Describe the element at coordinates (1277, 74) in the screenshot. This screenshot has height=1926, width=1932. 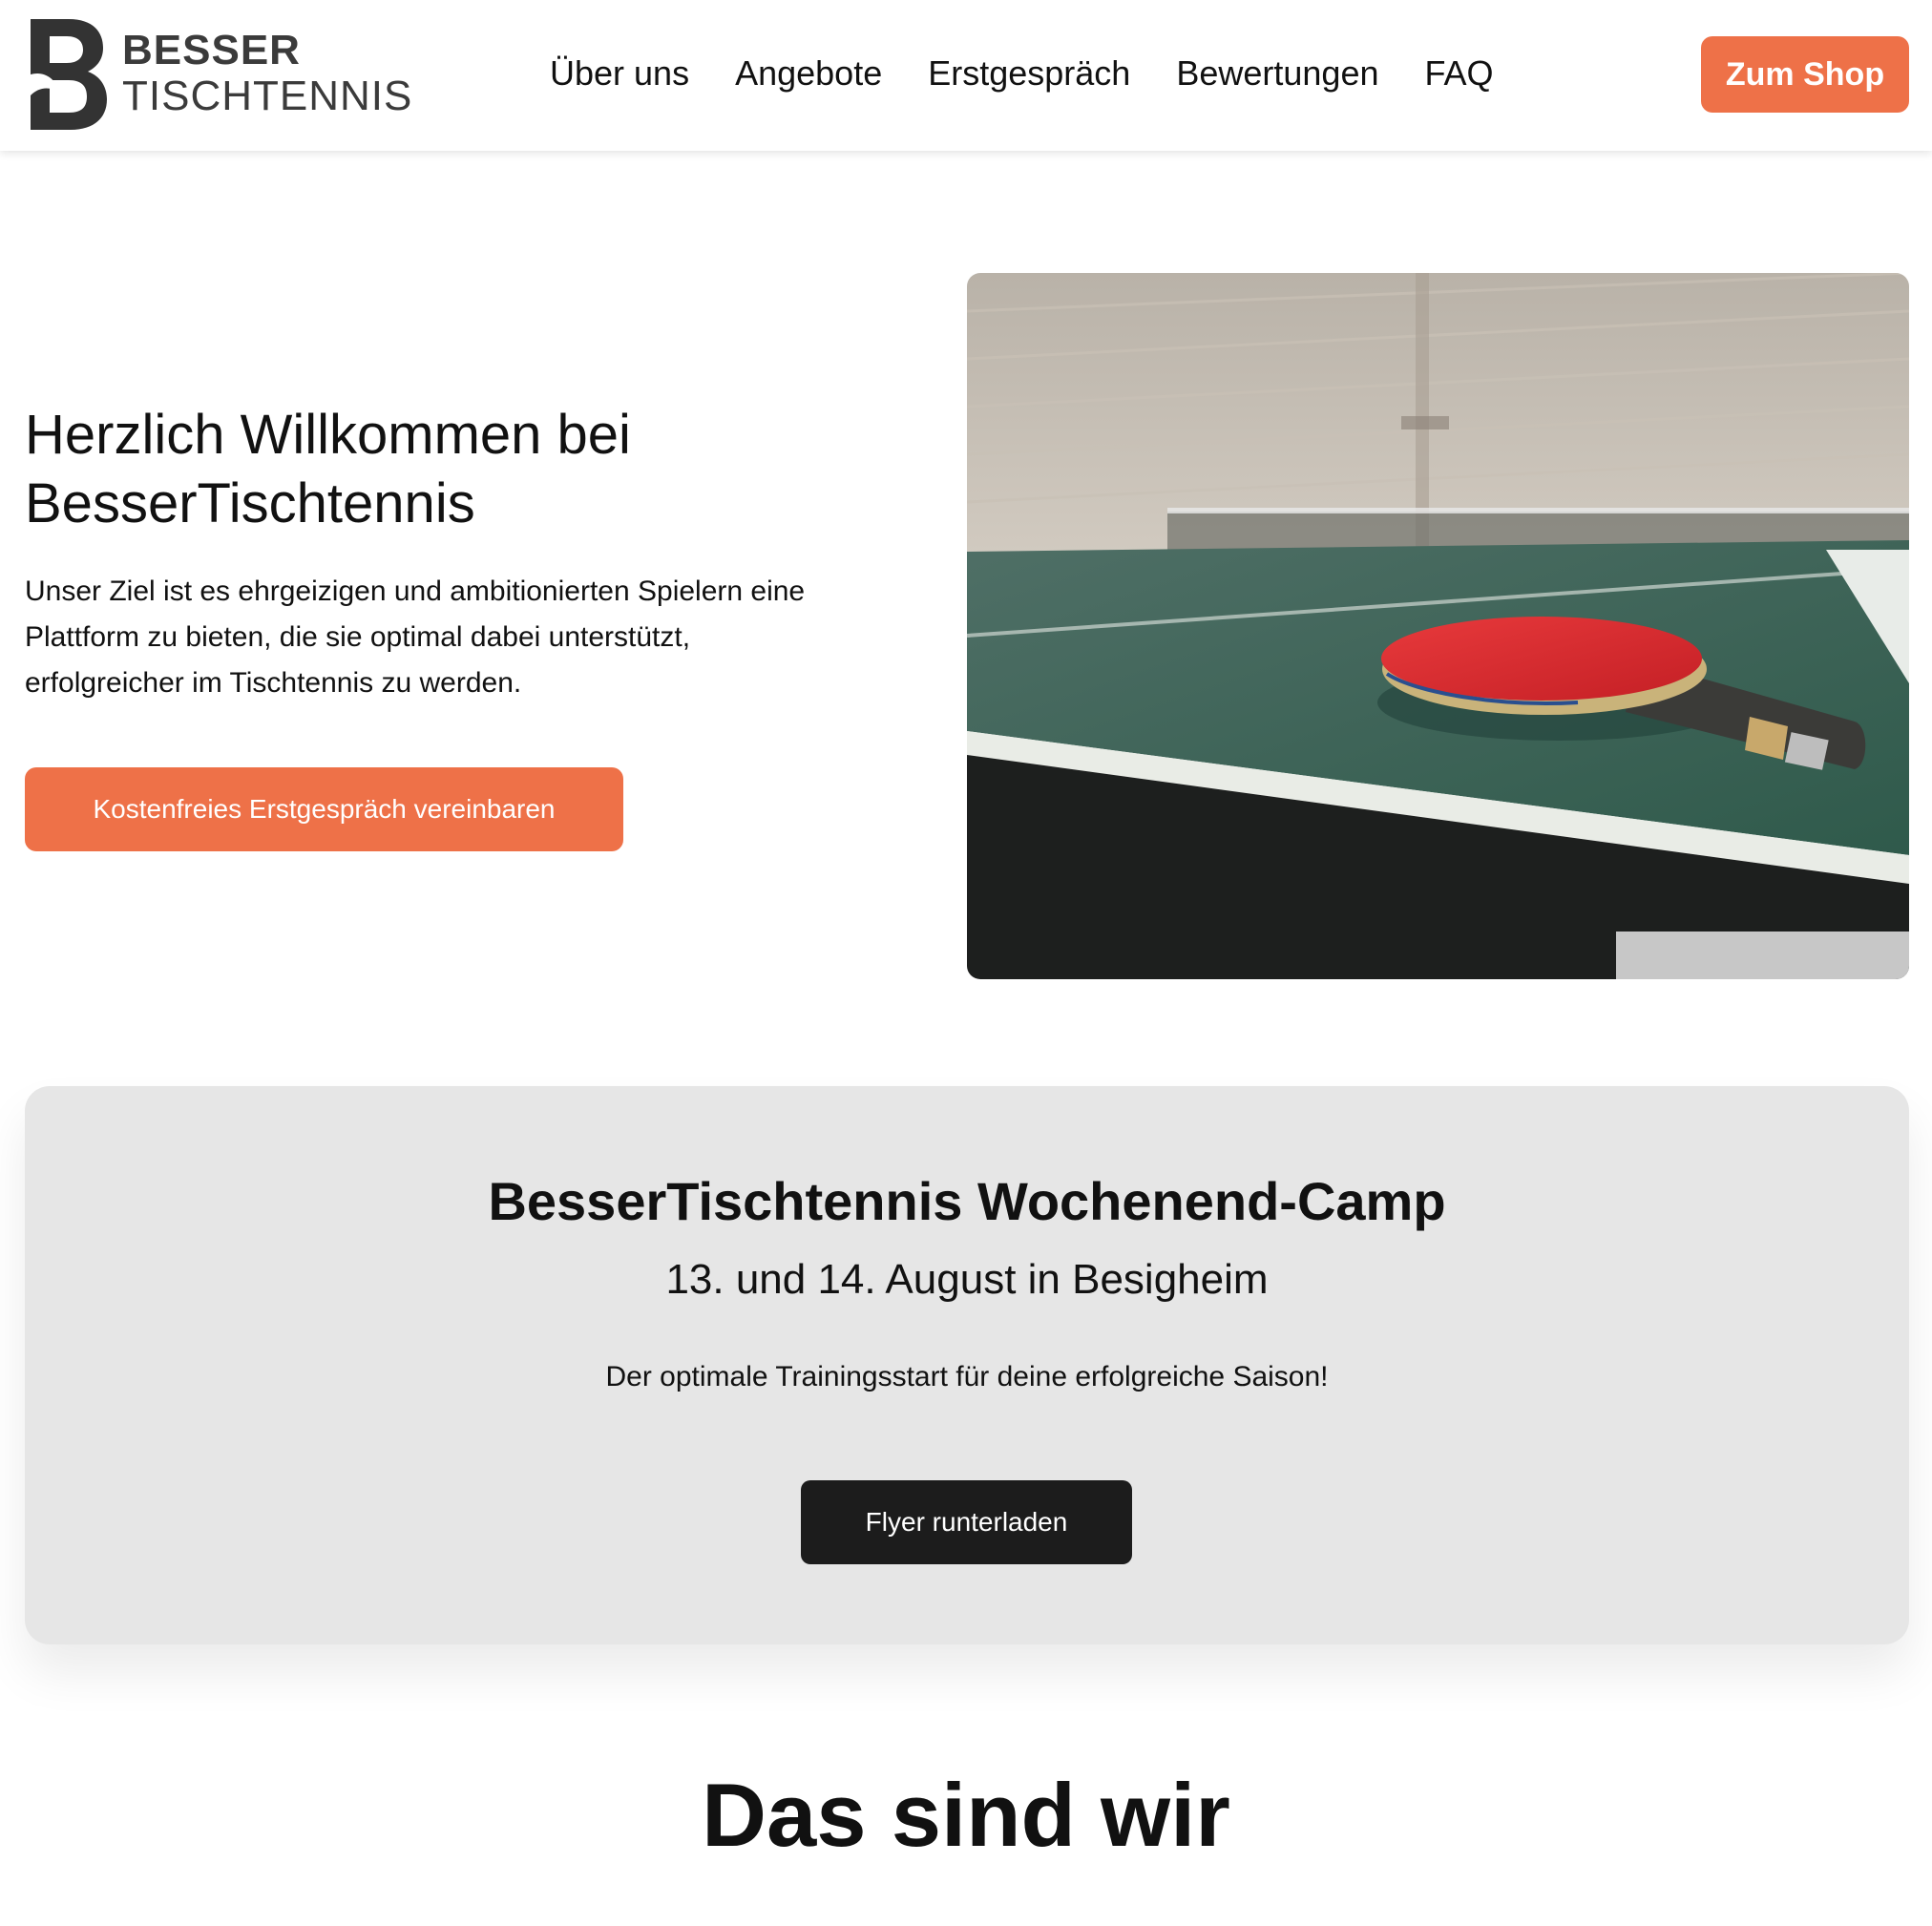
I see `nav-item-bewertungen: Bewertungen` at that location.